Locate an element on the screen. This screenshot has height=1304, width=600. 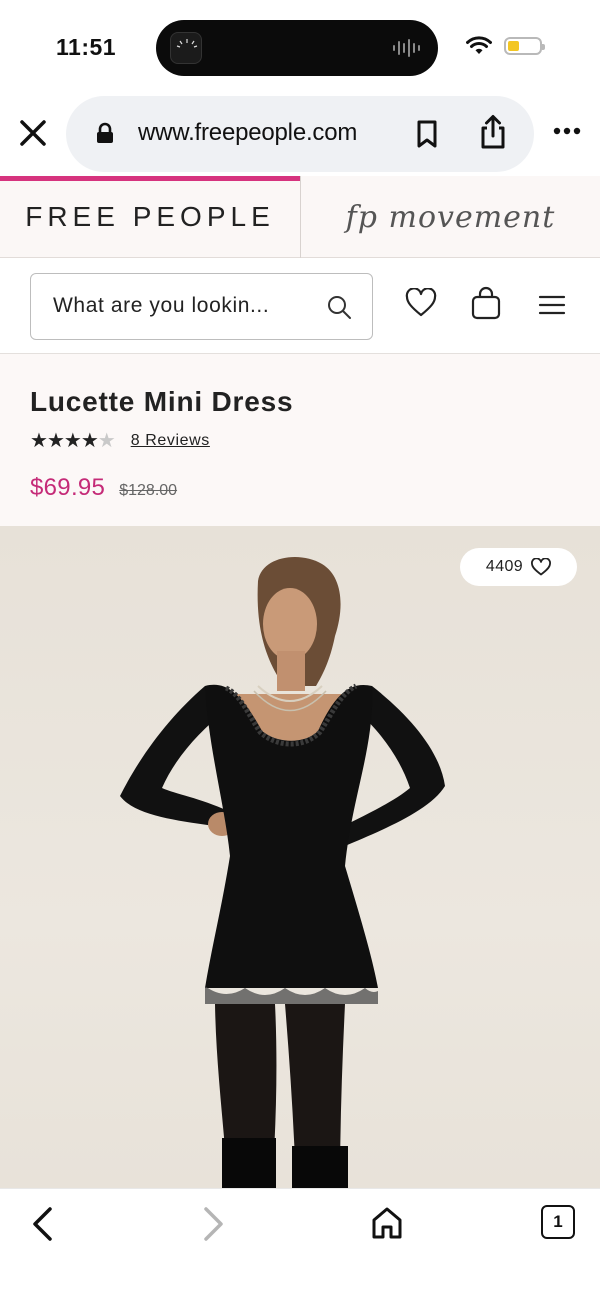
original-price: $128.00 is located at coordinates (148, 490).